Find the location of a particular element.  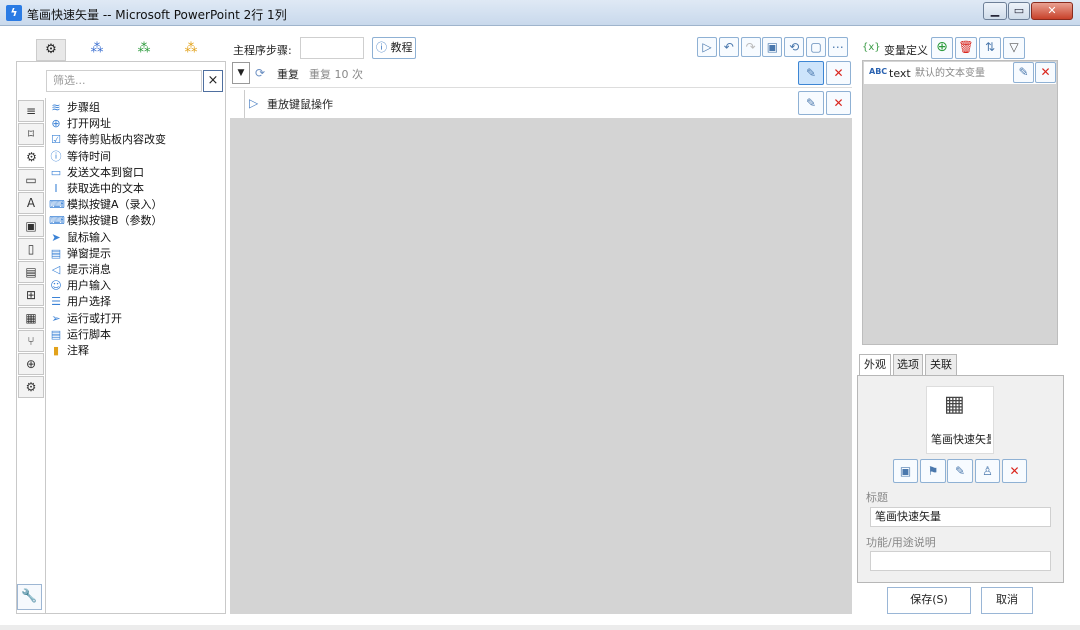

play-circle-icon: ▷ is located at coordinates (254, 103).